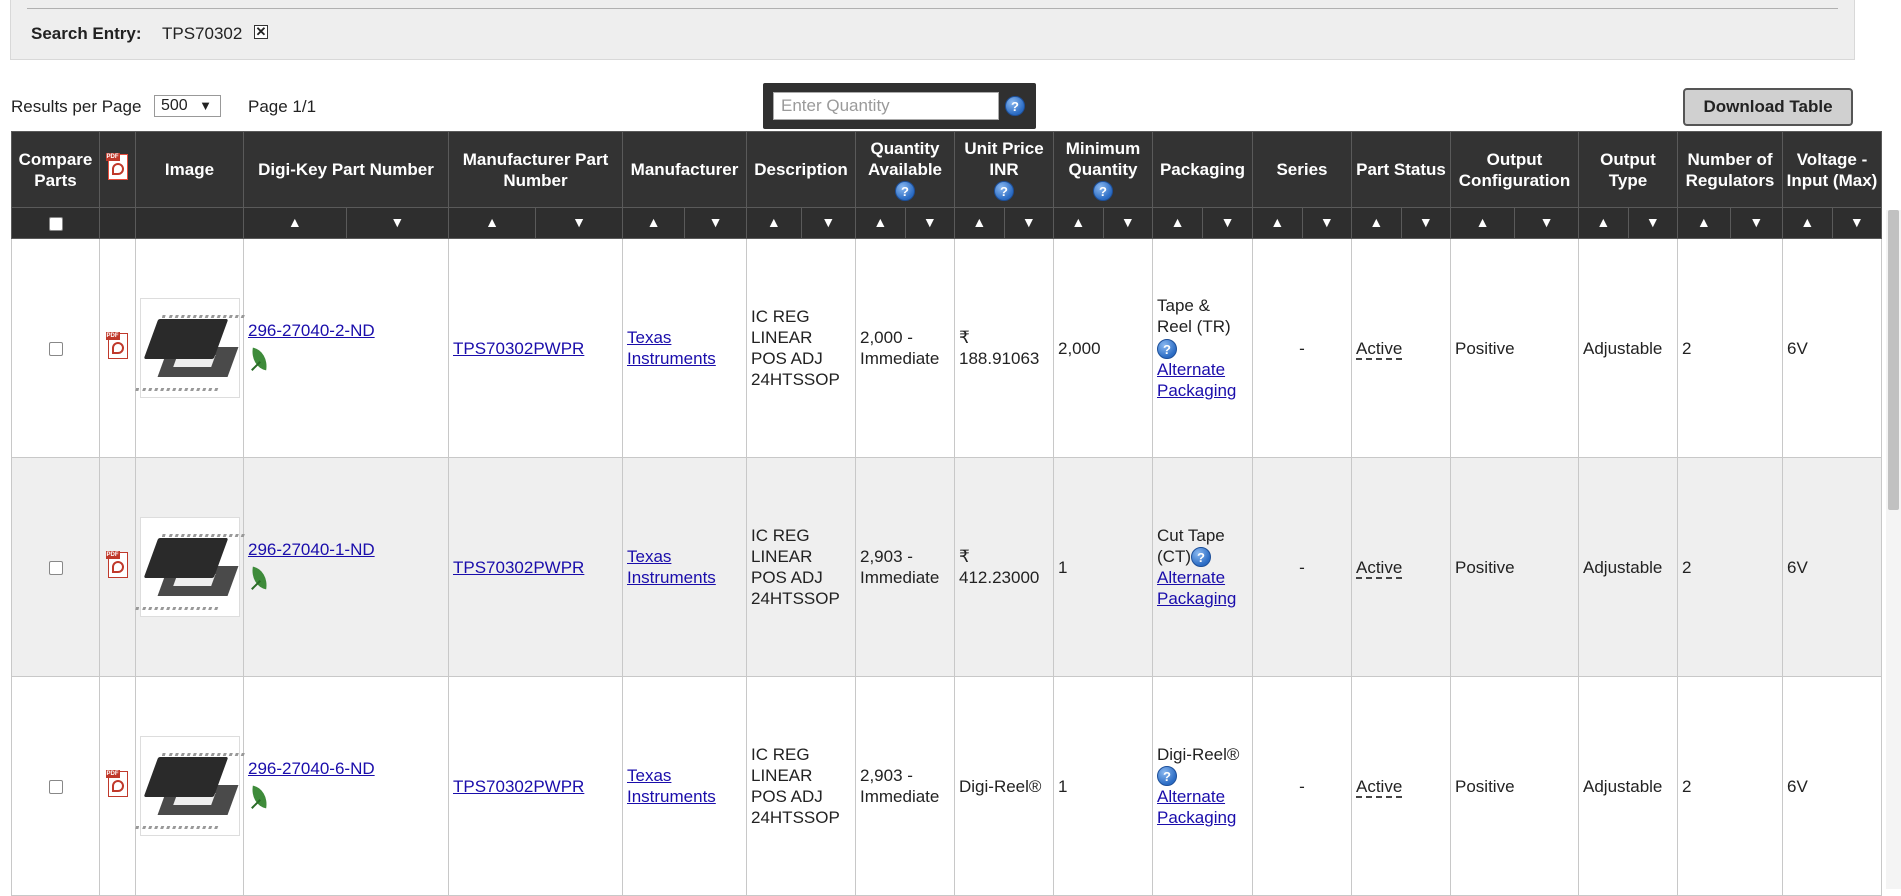 This screenshot has height=896, width=1901. What do you see at coordinates (1628, 169) in the screenshot?
I see `header-output-type: Output Type` at bounding box center [1628, 169].